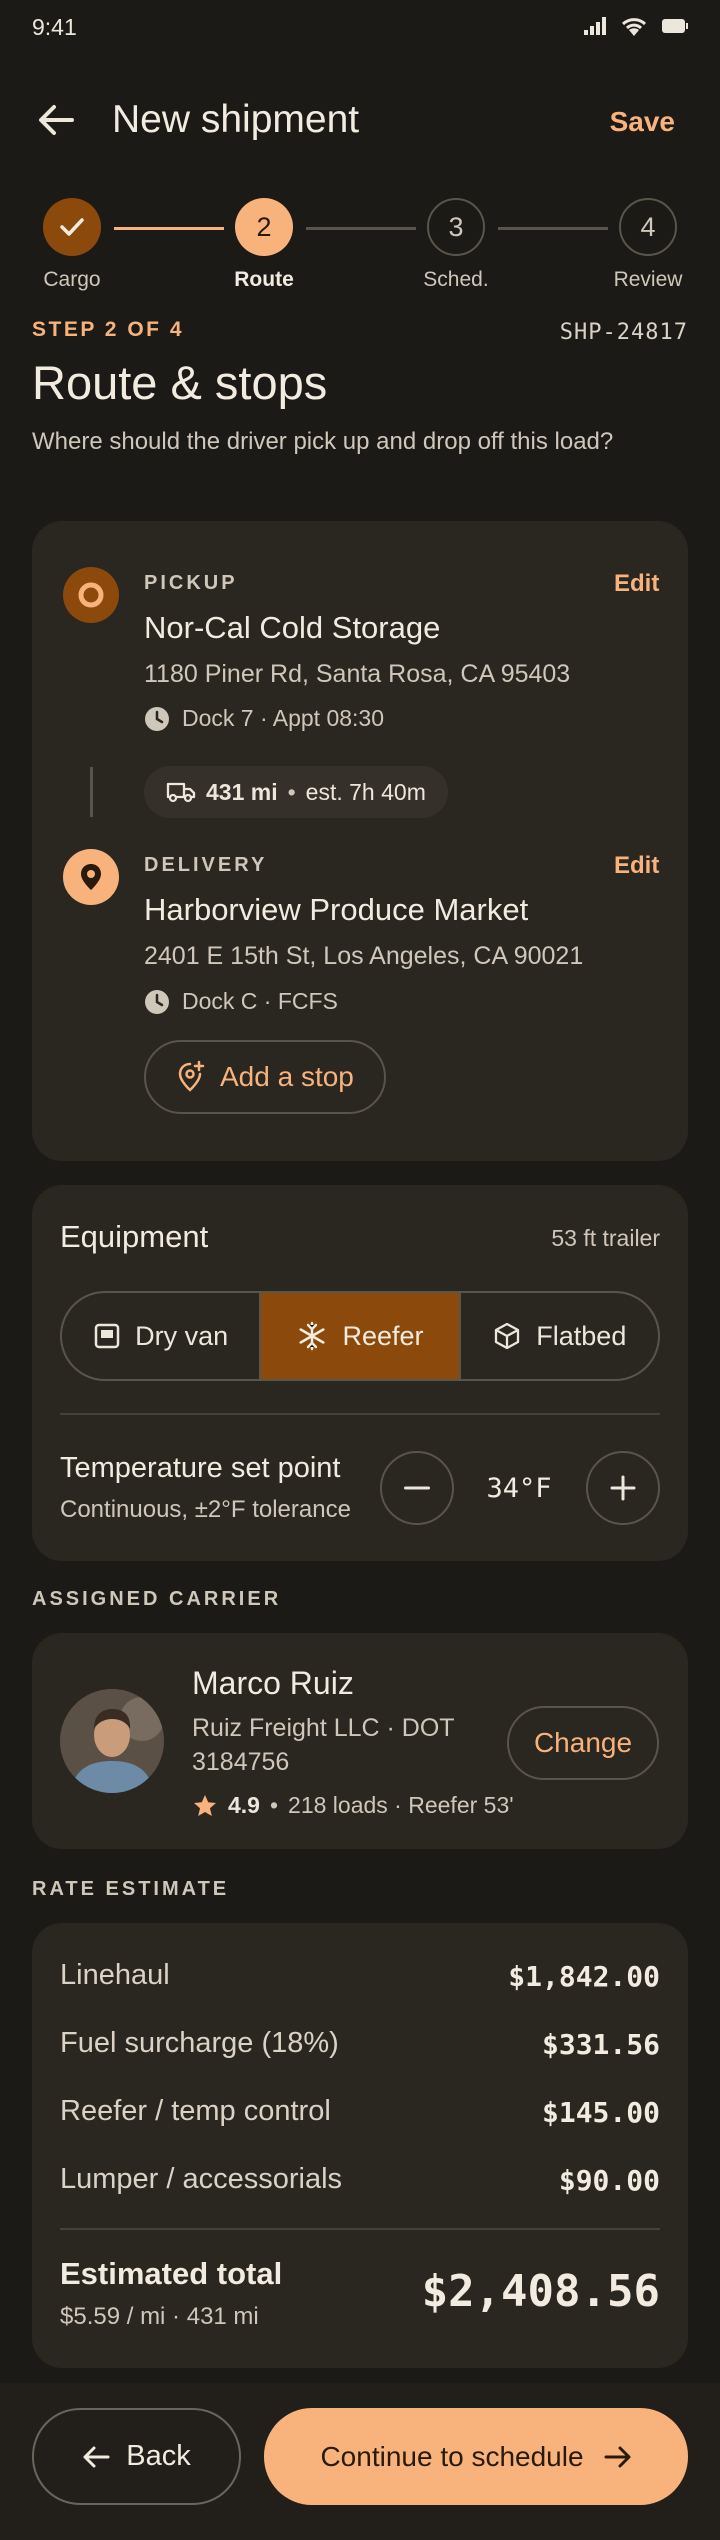 This screenshot has height=2540, width=720. I want to click on snowflake-icon, so click(312, 1336).